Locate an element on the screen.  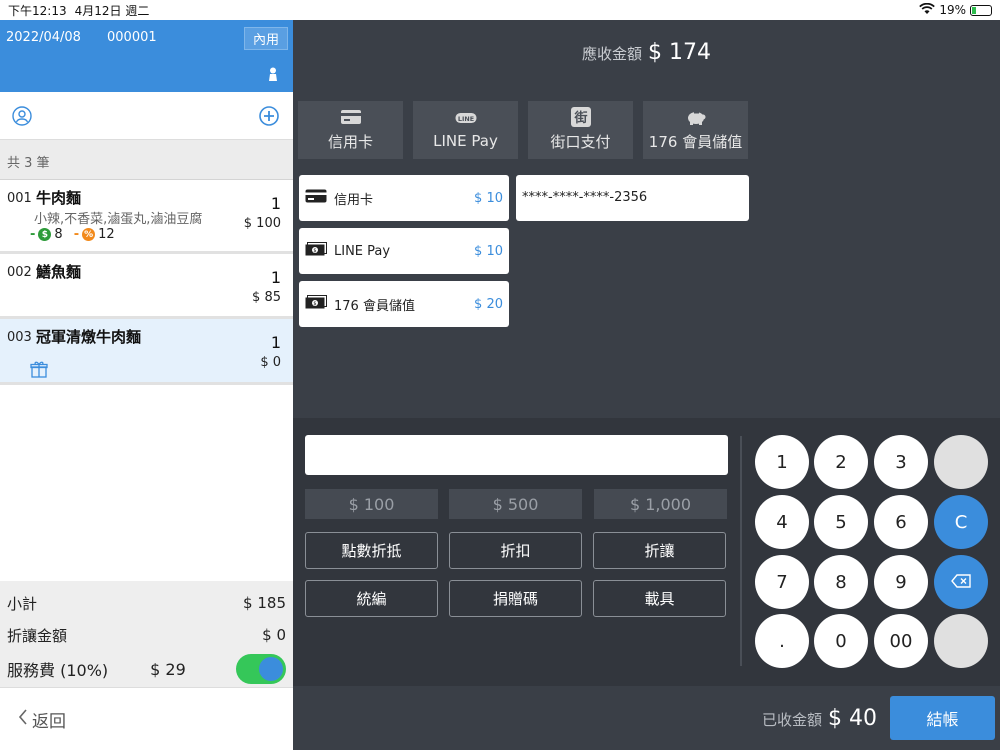
amount-due-value: $ 174 is located at coordinates (679, 52).